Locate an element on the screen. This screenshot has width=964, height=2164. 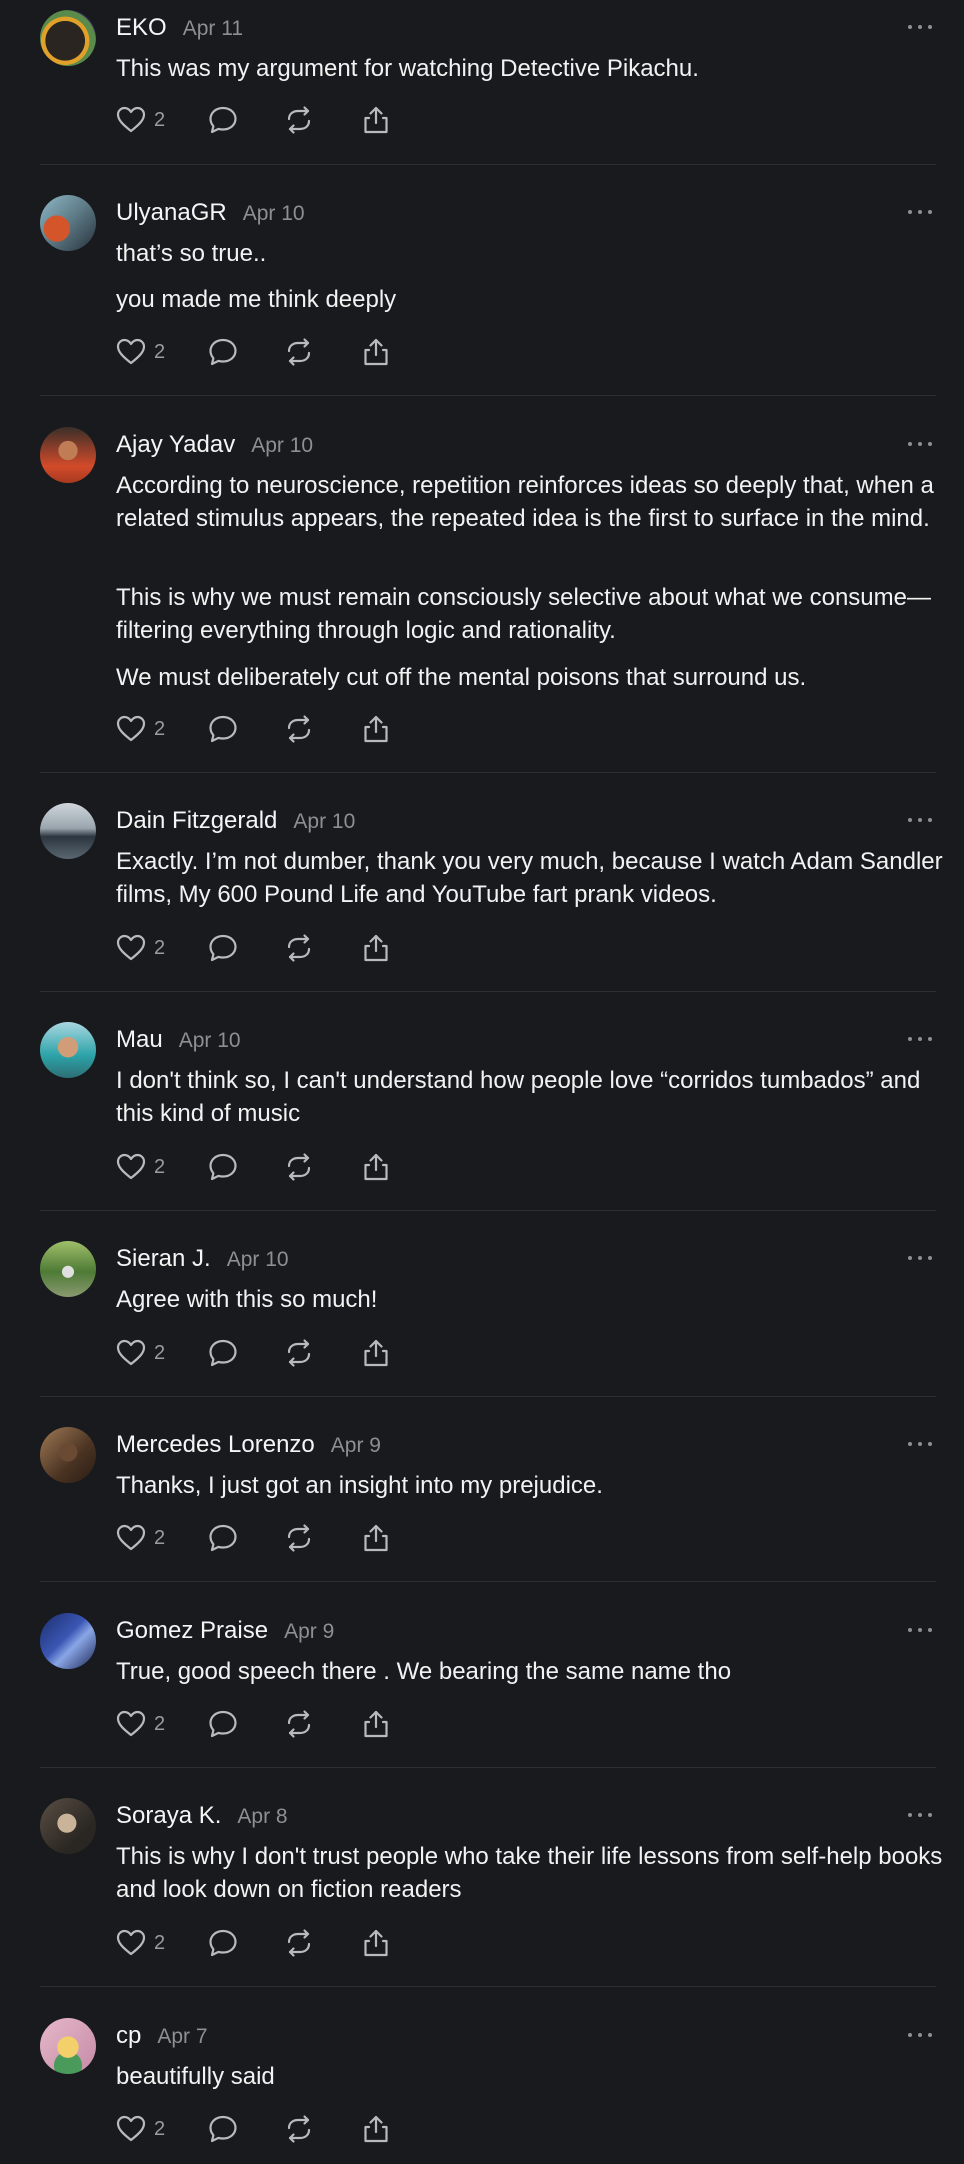
author-name: Gomez Praise is located at coordinates (192, 1631).